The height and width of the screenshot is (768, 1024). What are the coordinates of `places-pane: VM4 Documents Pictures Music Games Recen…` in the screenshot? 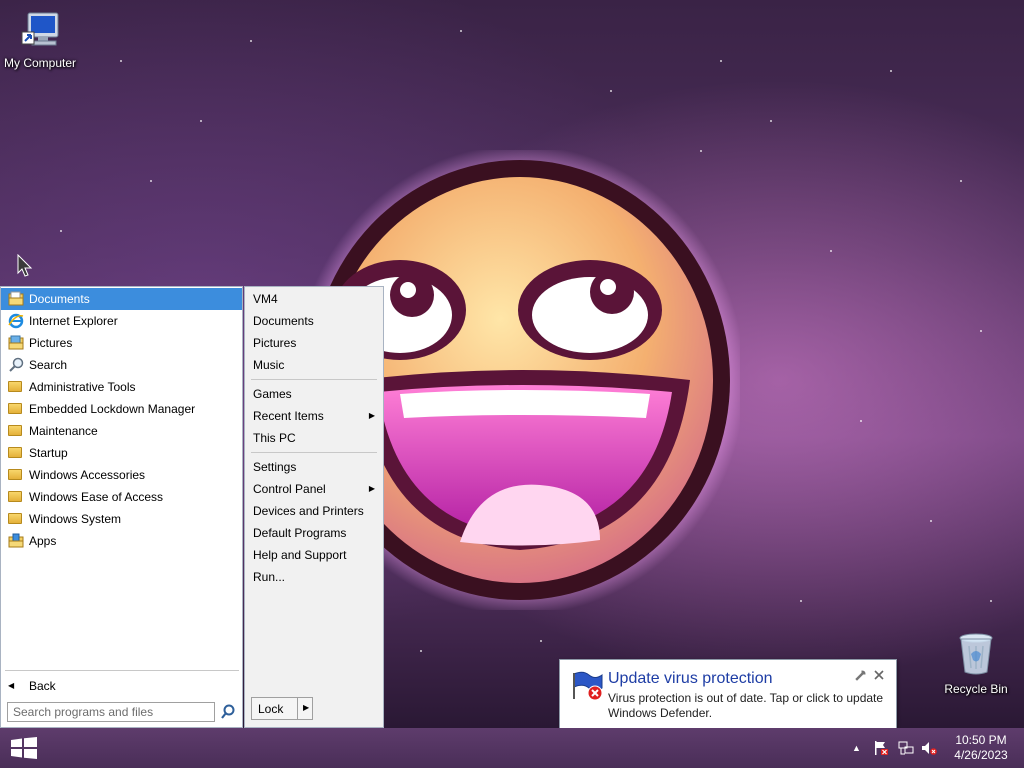 It's located at (314, 507).